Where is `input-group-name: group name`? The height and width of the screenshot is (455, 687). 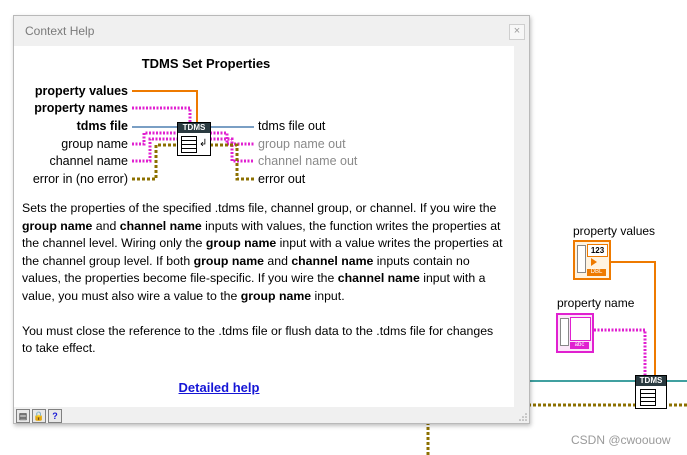 input-group-name: group name is located at coordinates (94, 144).